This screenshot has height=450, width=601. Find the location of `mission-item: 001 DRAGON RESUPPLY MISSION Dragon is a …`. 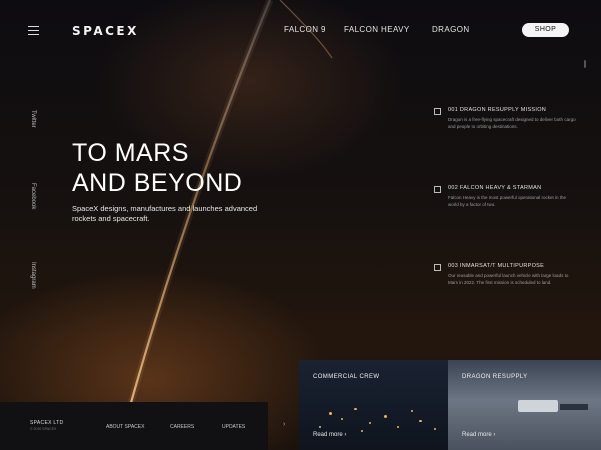

mission-item: 001 DRAGON RESUPPLY MISSION Dragon is a … is located at coordinates (509, 146).